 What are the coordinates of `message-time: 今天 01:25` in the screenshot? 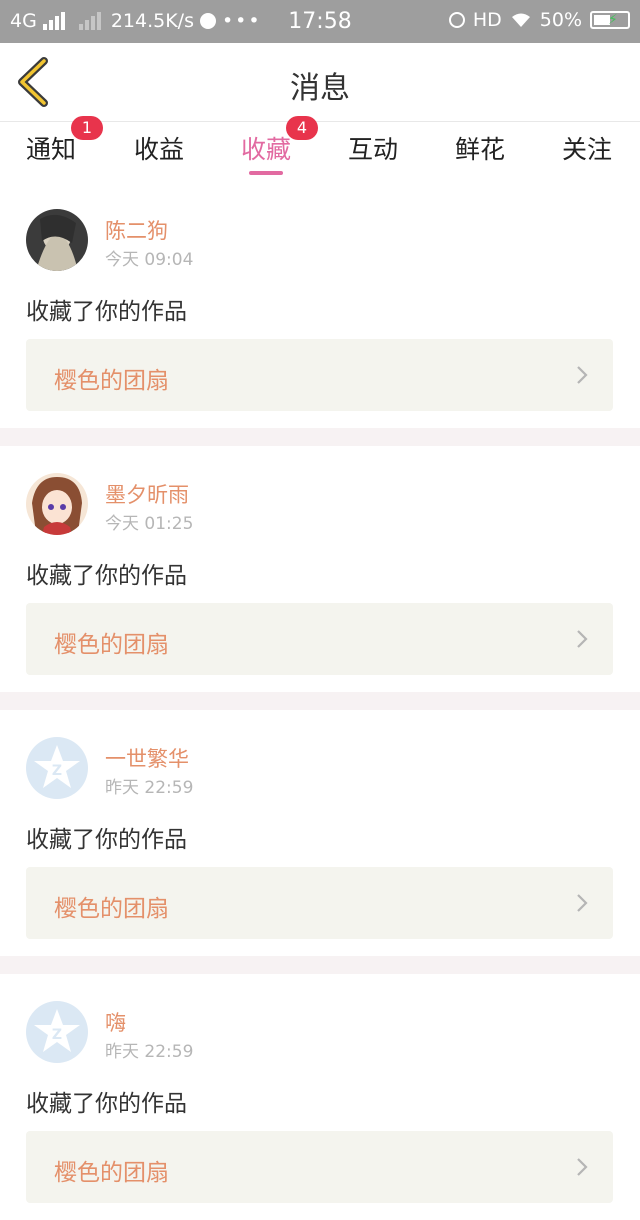 It's located at (149, 524).